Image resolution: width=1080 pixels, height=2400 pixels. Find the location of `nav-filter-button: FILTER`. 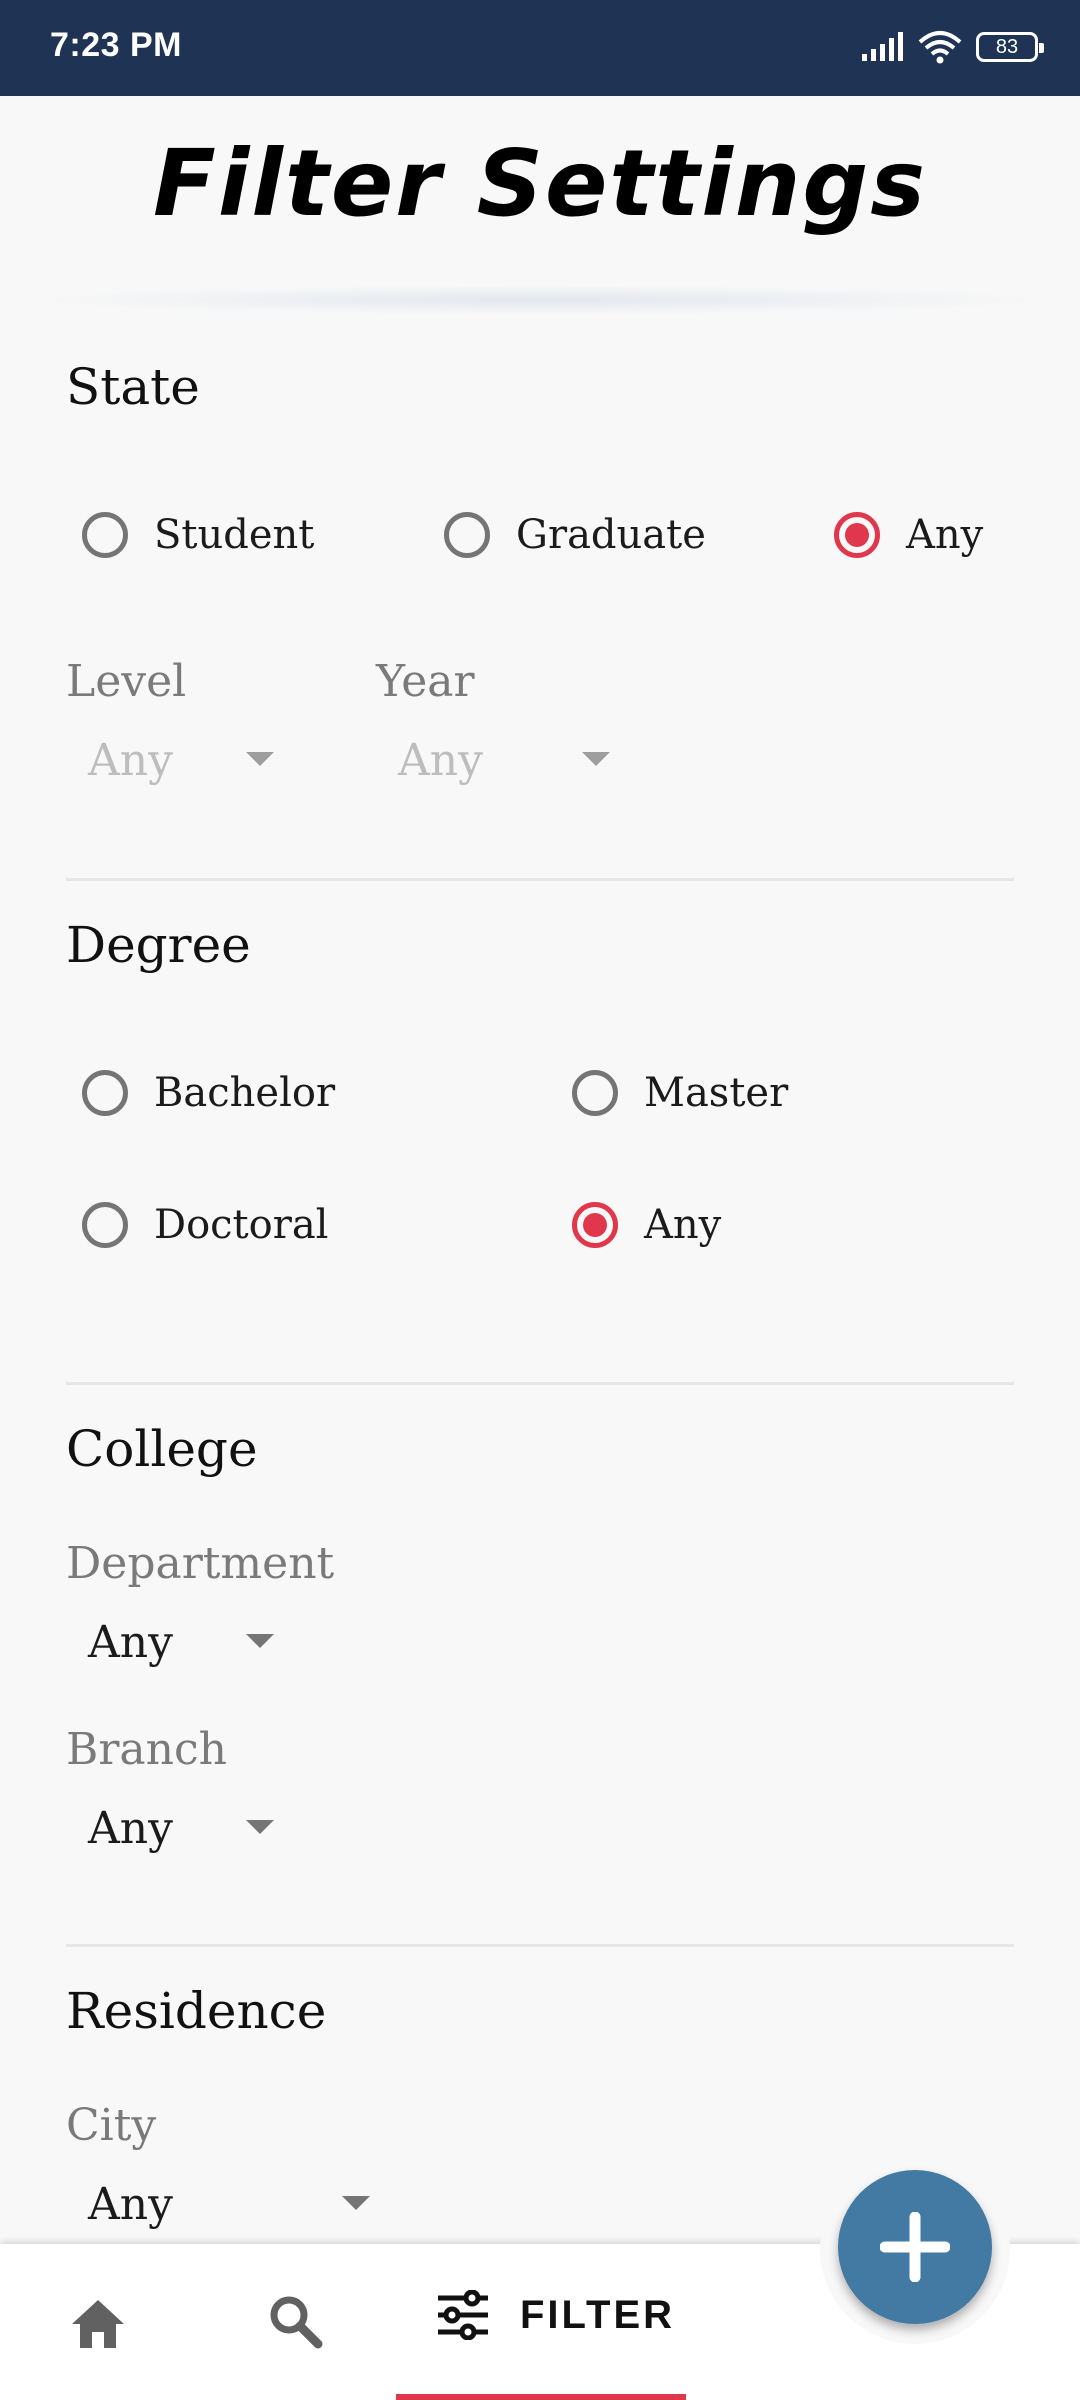

nav-filter-button: FILTER is located at coordinates (555, 2315).